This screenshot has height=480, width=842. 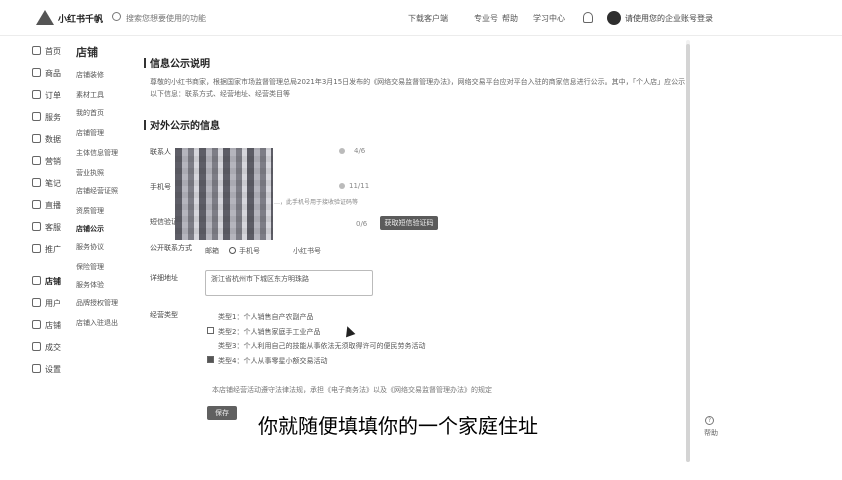 I want to click on chat-icon, so click(x=36, y=226).